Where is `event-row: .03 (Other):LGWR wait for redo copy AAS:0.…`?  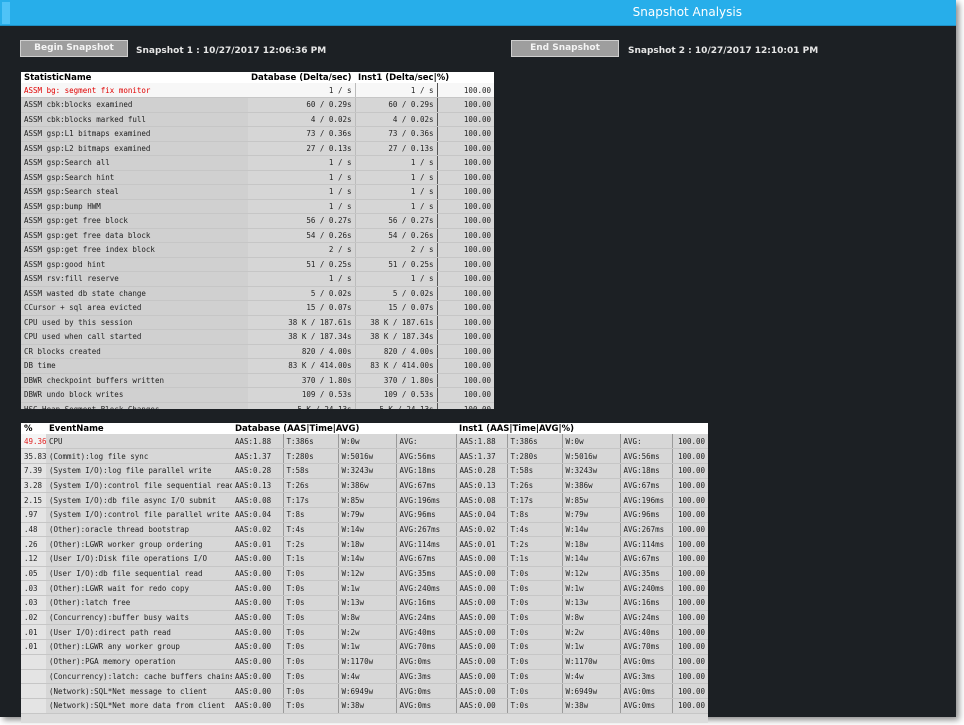
event-row: .03 (Other):LGWR wait for redo copy AAS:0.… is located at coordinates (364, 588).